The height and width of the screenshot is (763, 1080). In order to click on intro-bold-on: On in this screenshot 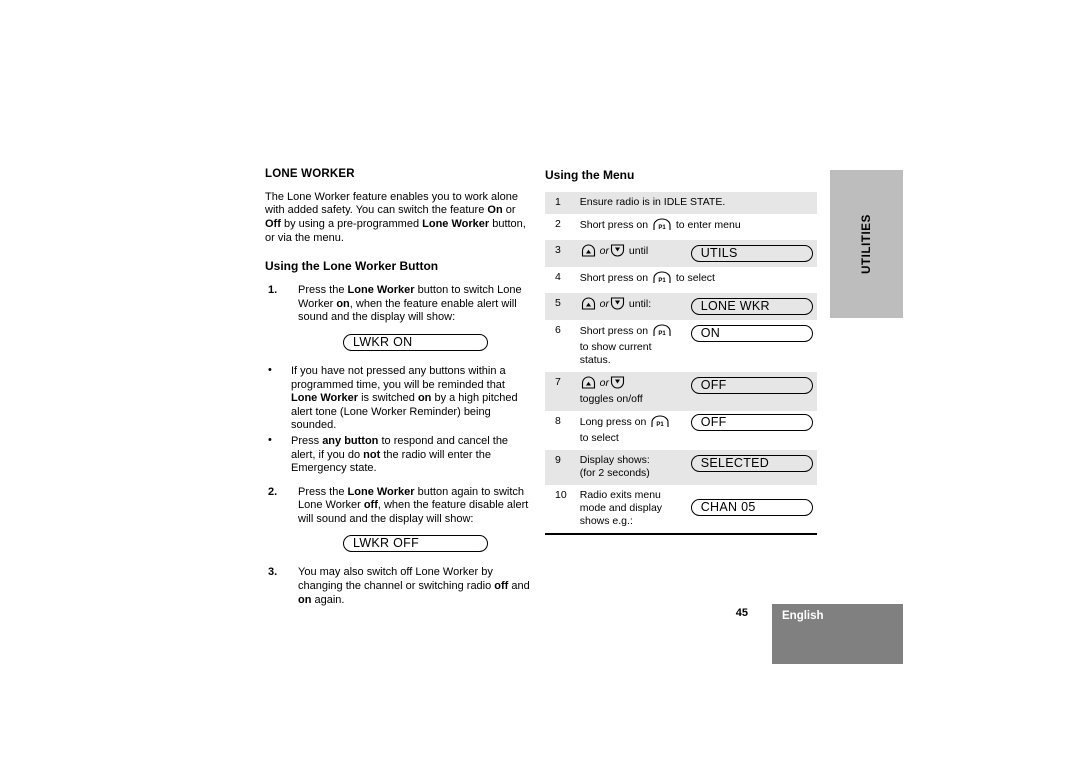, I will do `click(495, 210)`.